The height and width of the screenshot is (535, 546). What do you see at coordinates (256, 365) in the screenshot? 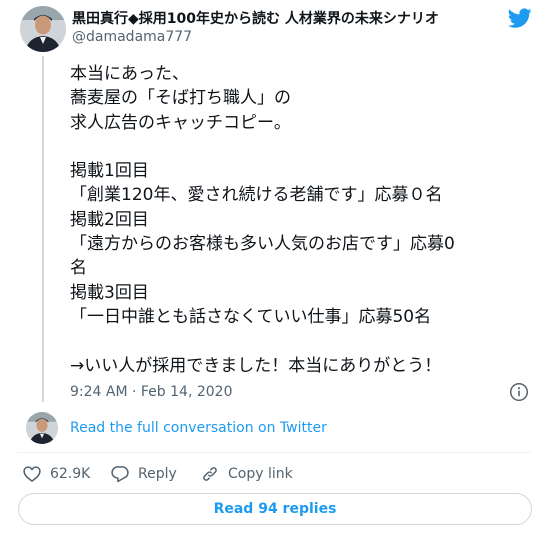
I see `tweet-line: →いい人が採用できました！本当にありがとう！` at bounding box center [256, 365].